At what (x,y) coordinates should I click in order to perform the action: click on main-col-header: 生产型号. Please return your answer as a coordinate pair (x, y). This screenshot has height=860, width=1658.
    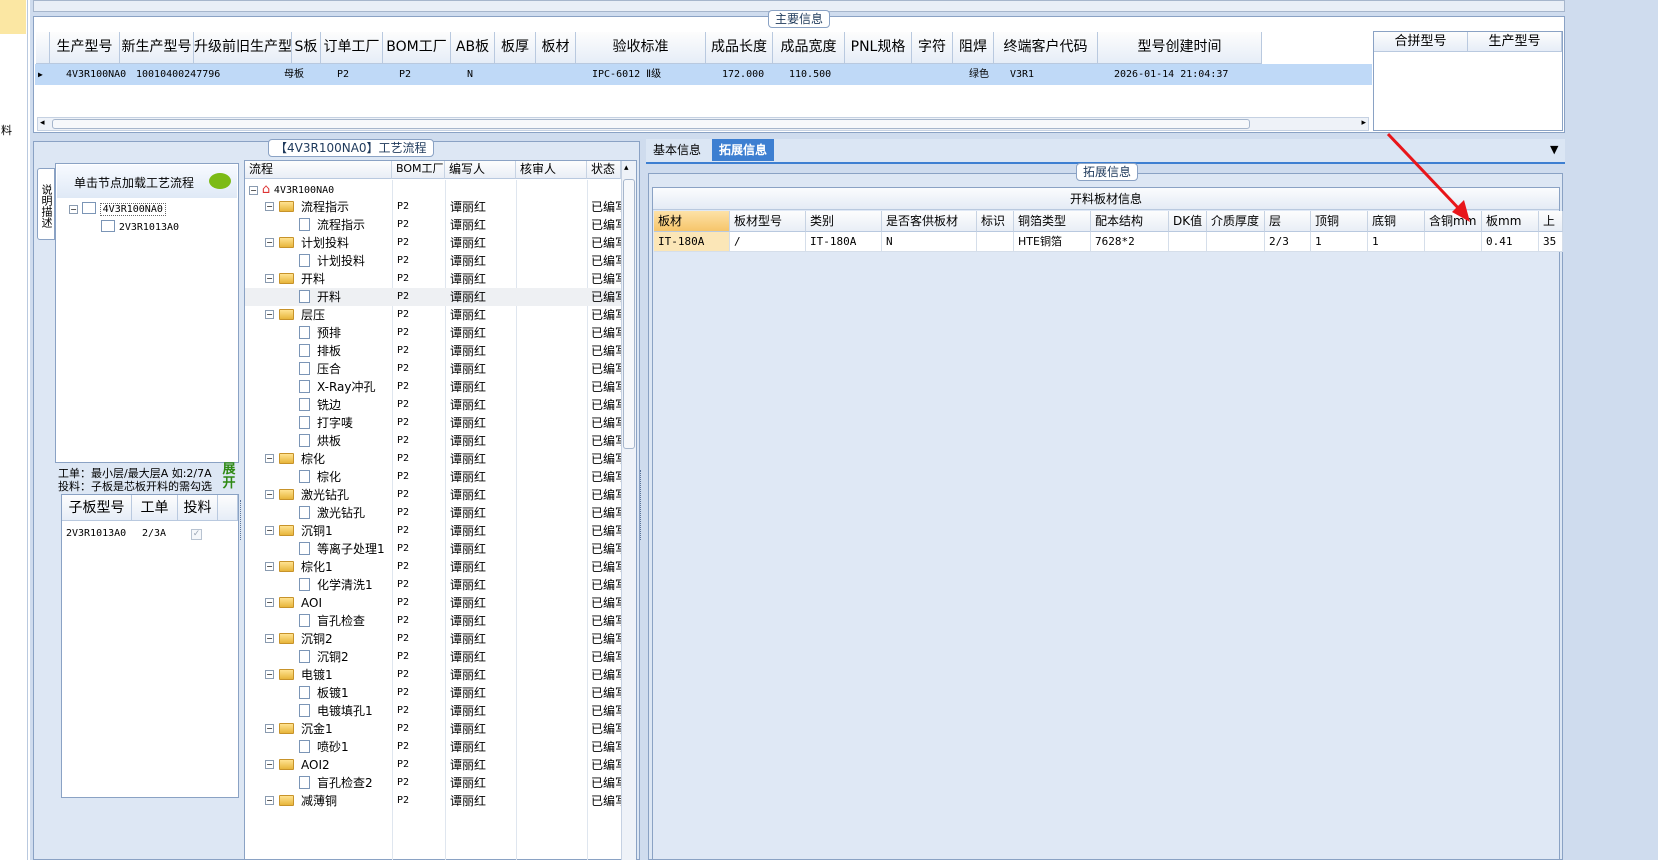
    Looking at the image, I should click on (85, 48).